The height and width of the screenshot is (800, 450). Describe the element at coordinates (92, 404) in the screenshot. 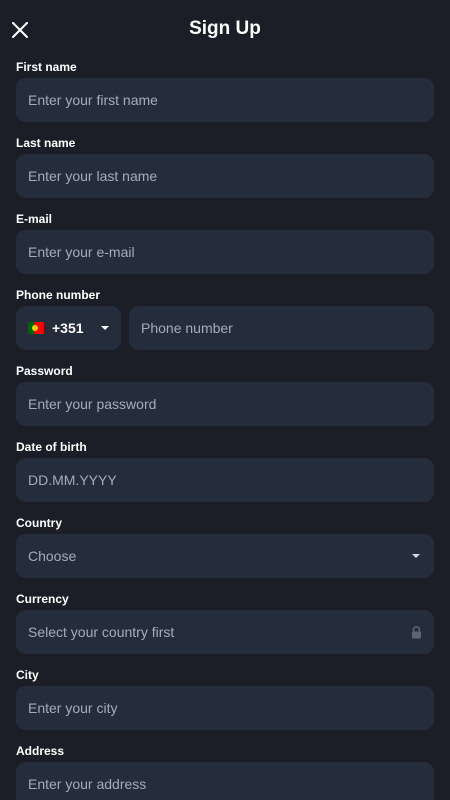

I see `password-placeholder: Enter your password` at that location.